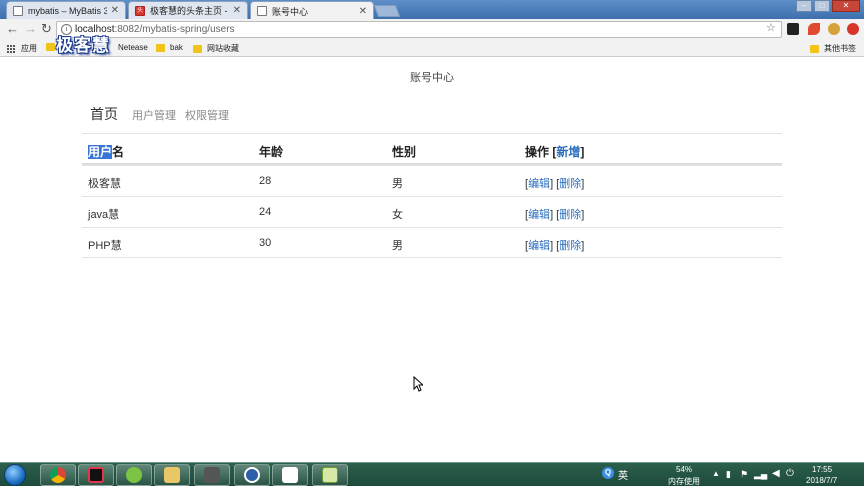  Describe the element at coordinates (118, 152) in the screenshot. I see `header-text: 名` at that location.